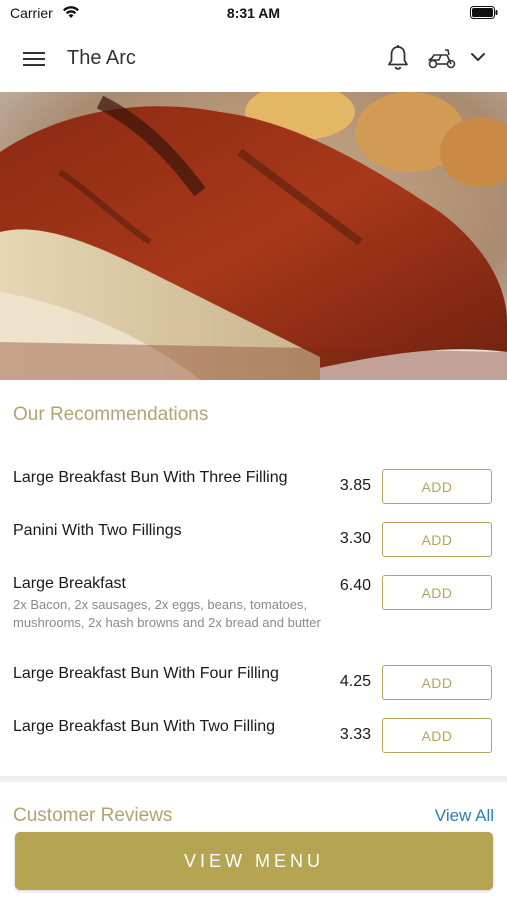 The image size is (507, 900). Describe the element at coordinates (146, 673) in the screenshot. I see `item-name: Large Breakfast Bun With Four Filling` at that location.